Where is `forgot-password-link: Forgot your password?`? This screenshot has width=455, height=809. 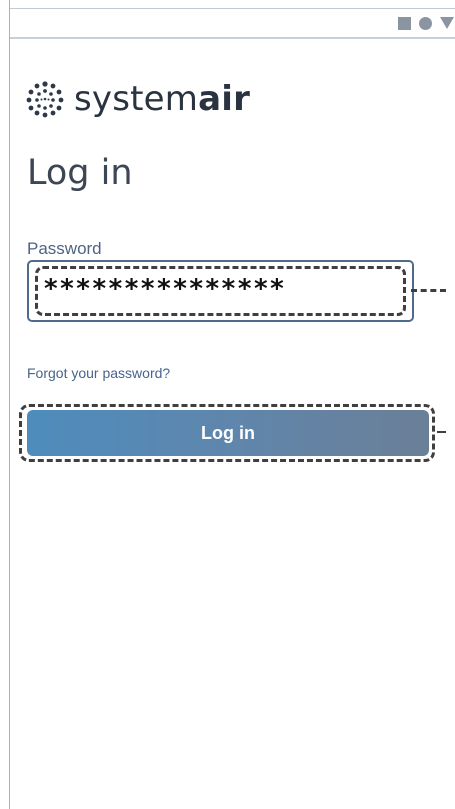 forgot-password-link: Forgot your password? is located at coordinates (98, 373).